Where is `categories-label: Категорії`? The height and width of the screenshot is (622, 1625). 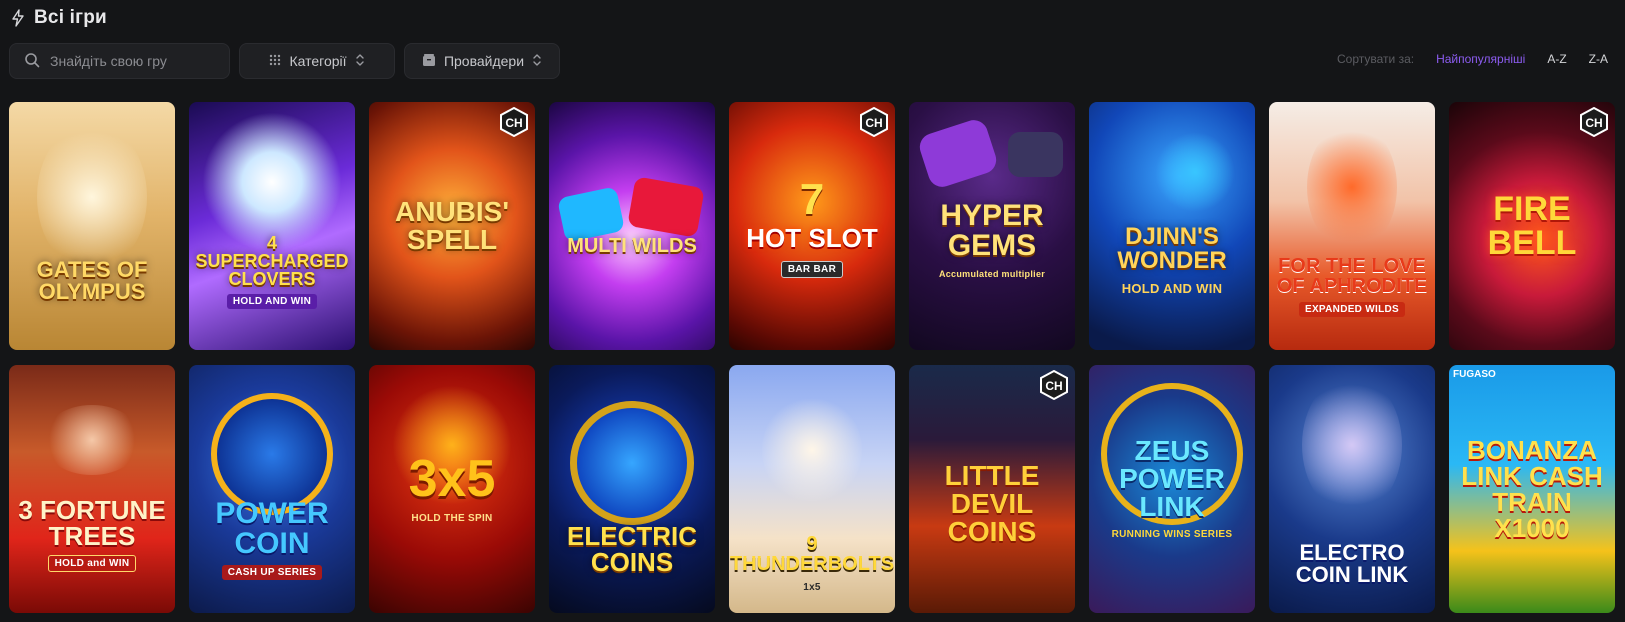 categories-label: Категорії is located at coordinates (318, 61).